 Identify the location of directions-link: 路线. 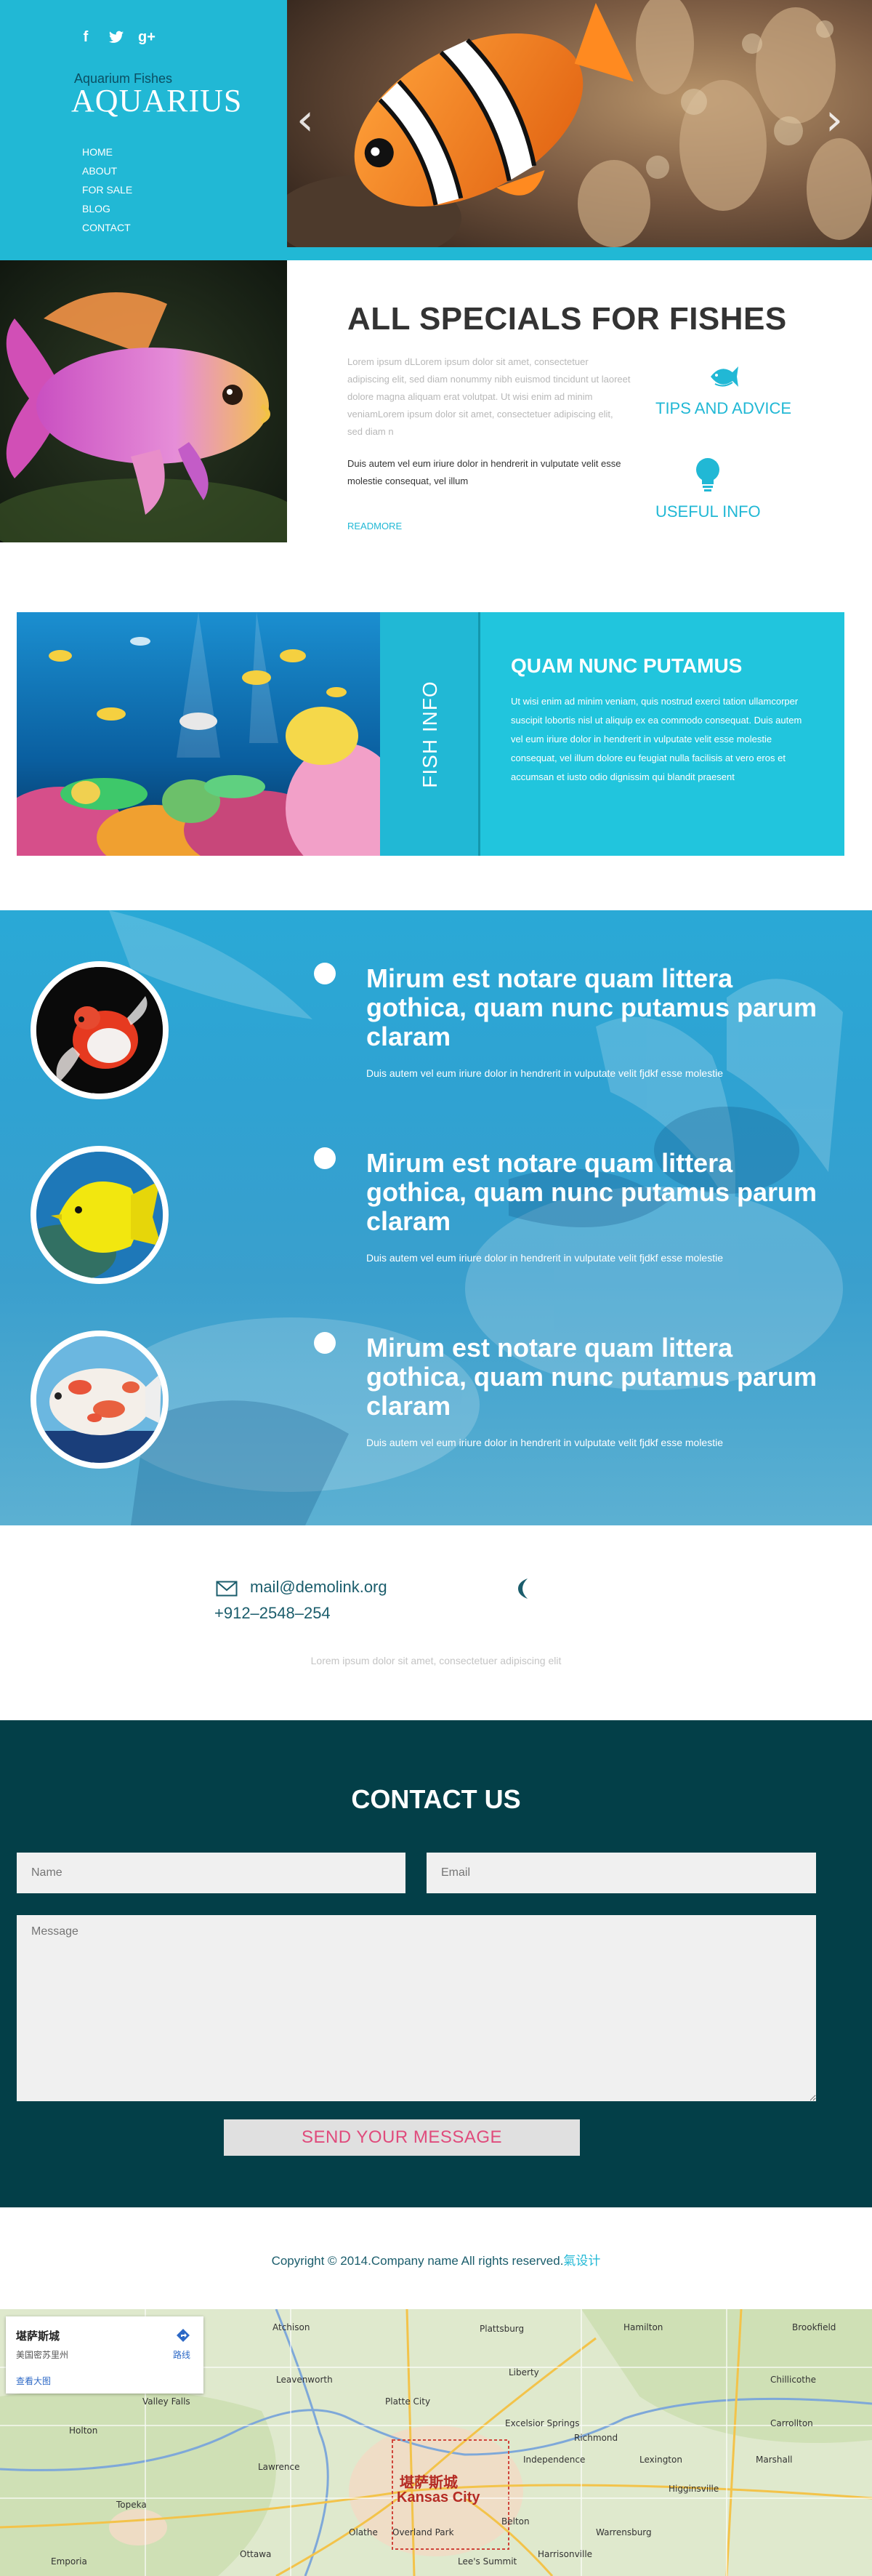
(181, 2355).